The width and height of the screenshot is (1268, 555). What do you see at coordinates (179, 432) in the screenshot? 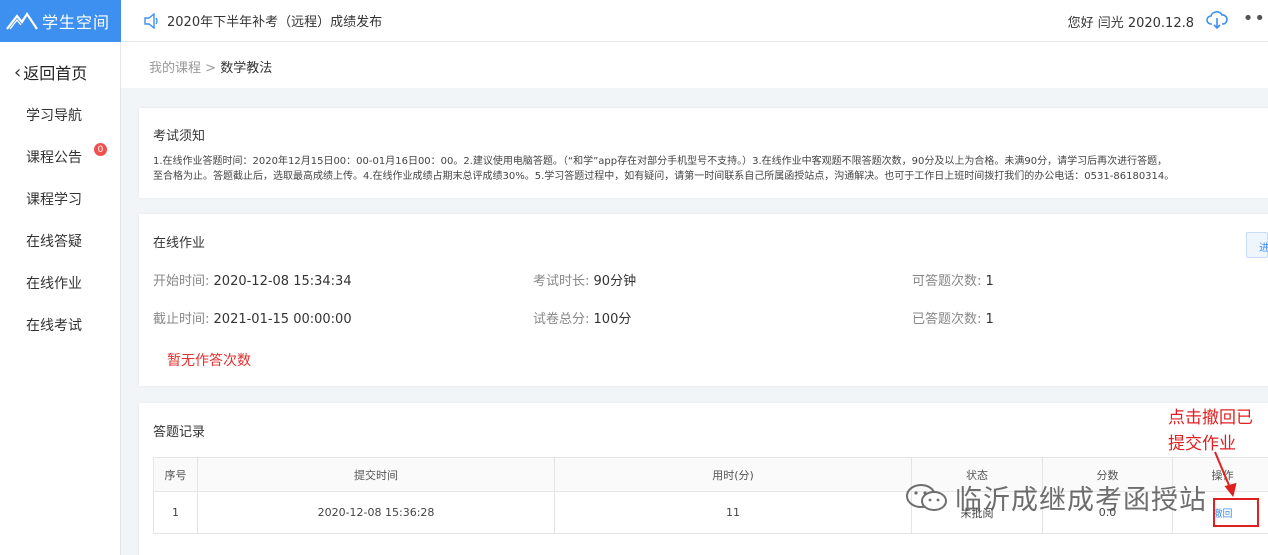
I see `records-title: 答题记录` at bounding box center [179, 432].